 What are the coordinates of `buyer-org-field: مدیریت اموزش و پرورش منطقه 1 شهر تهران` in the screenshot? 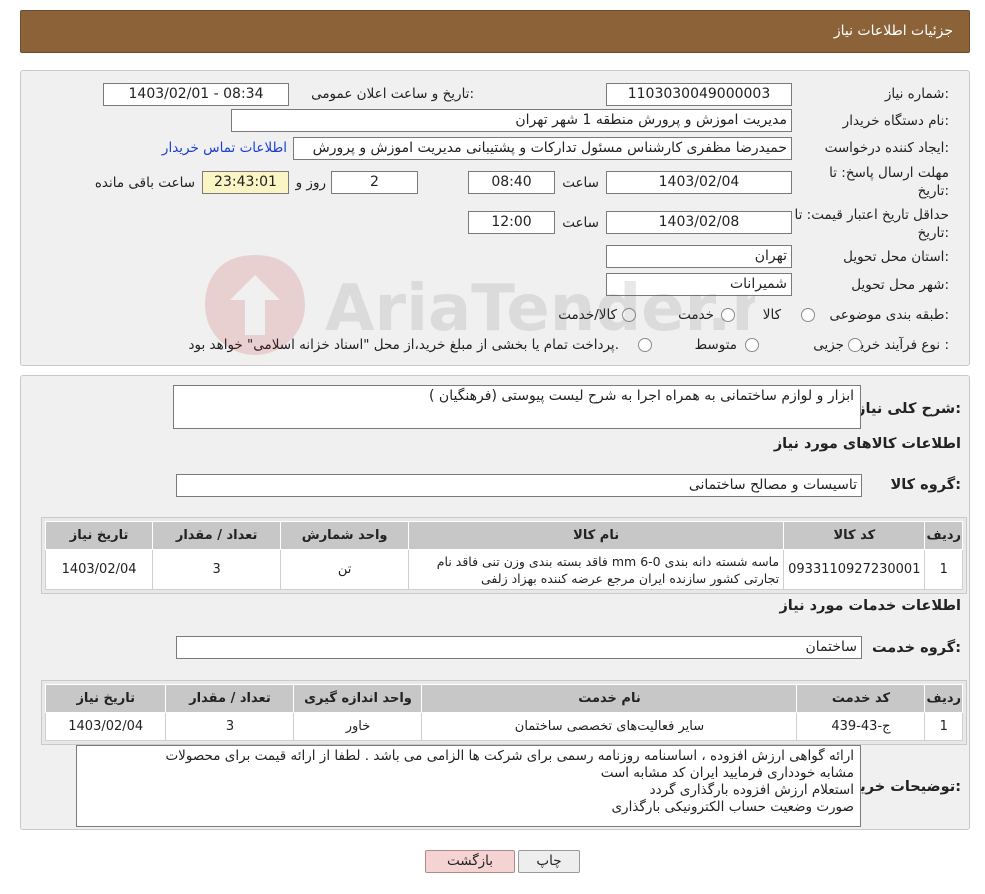 It's located at (511, 120).